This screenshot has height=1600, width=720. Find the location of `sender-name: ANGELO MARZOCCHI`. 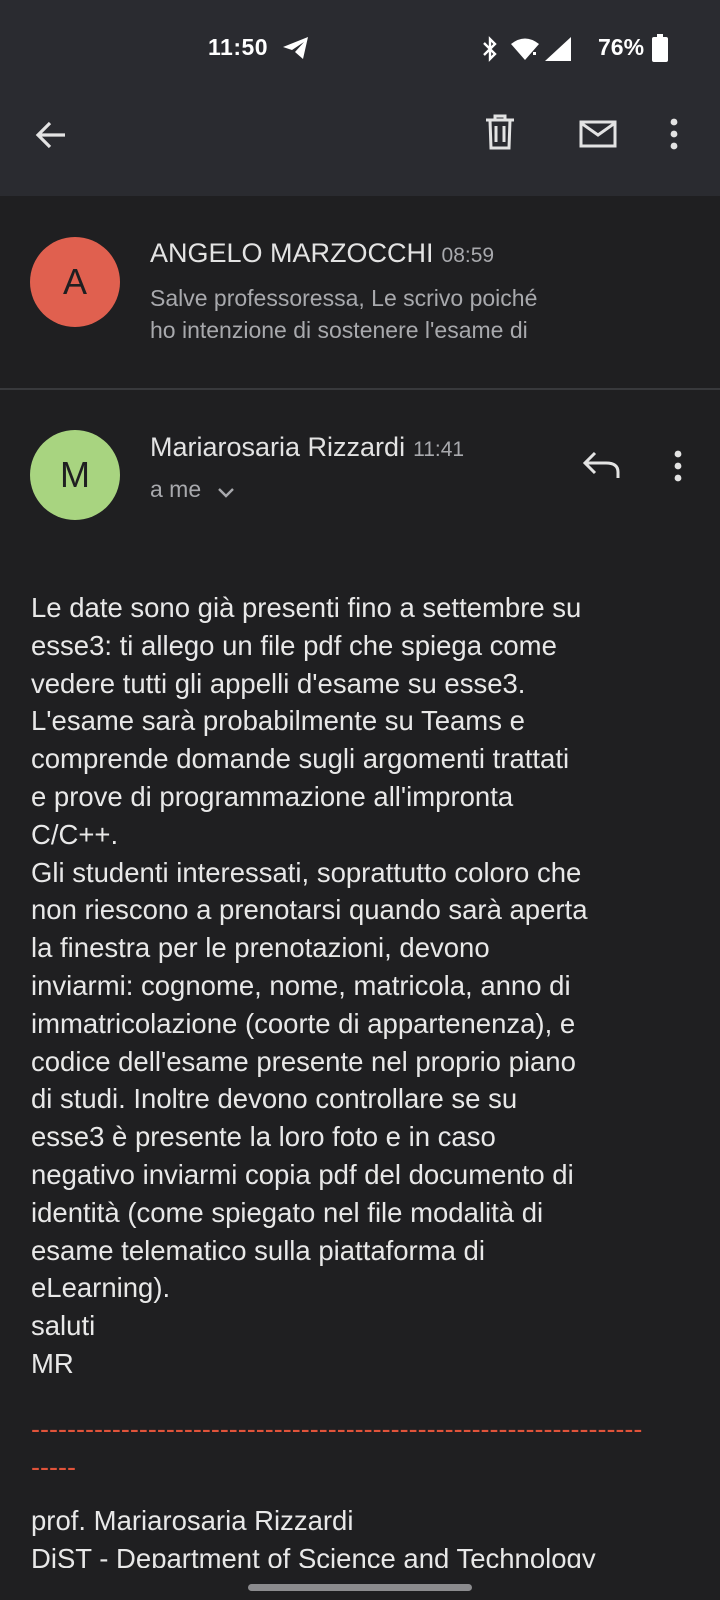

sender-name: ANGELO MARZOCCHI is located at coordinates (292, 253).